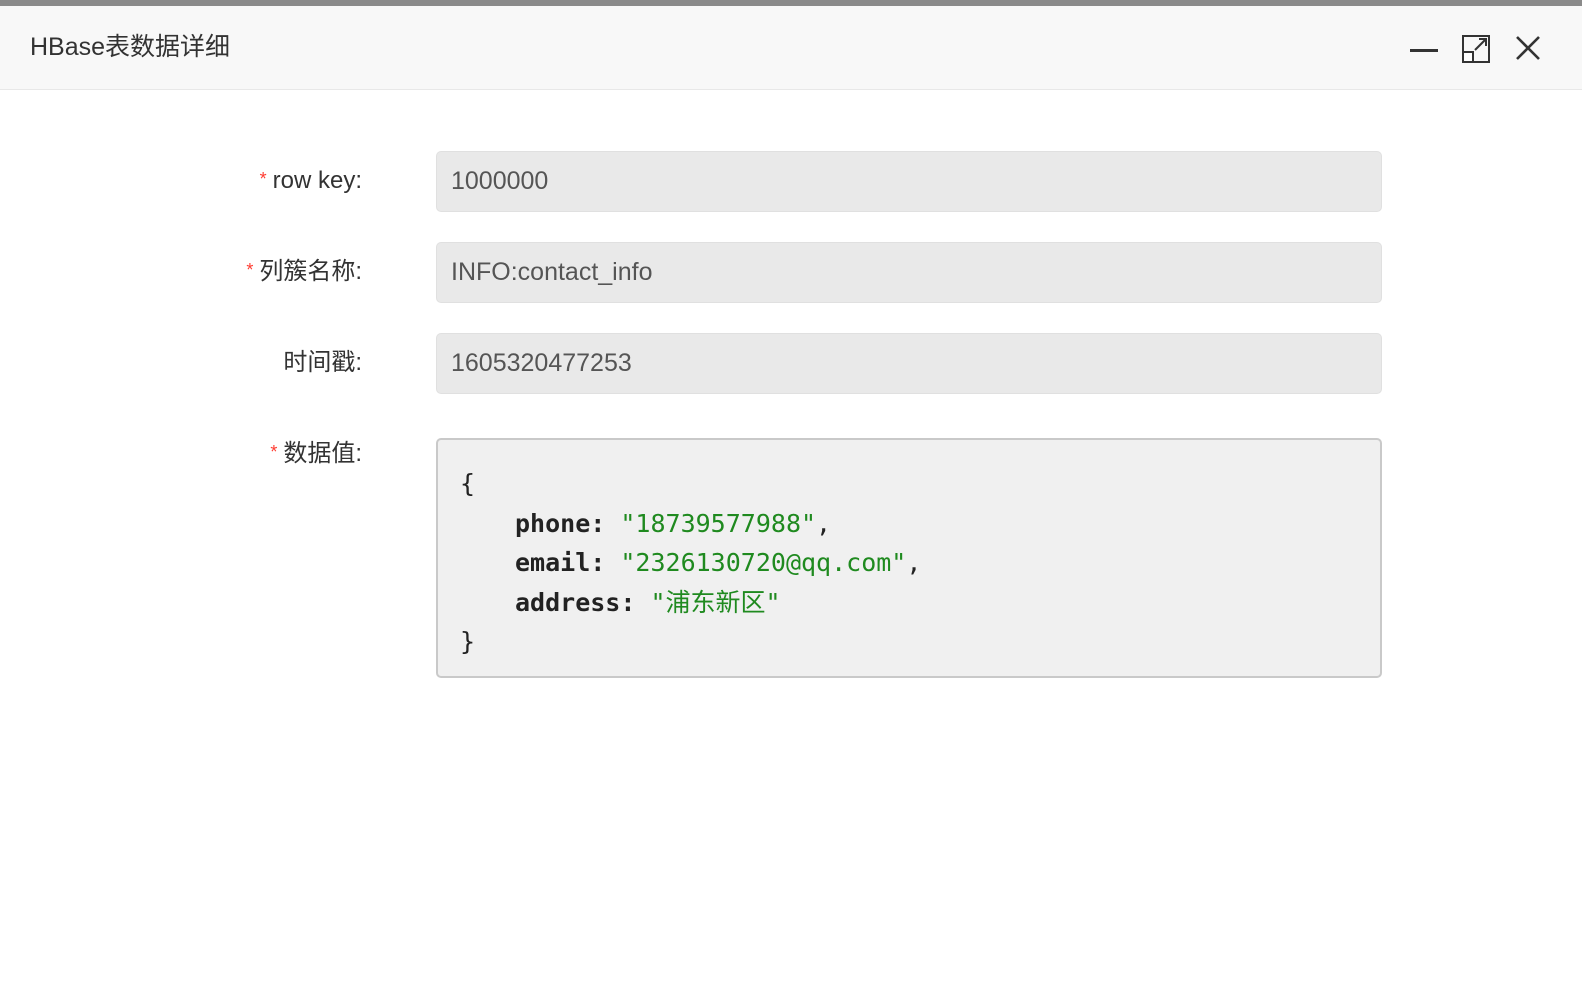 The image size is (1582, 982). Describe the element at coordinates (909, 272) in the screenshot. I see `column-family-input` at that location.